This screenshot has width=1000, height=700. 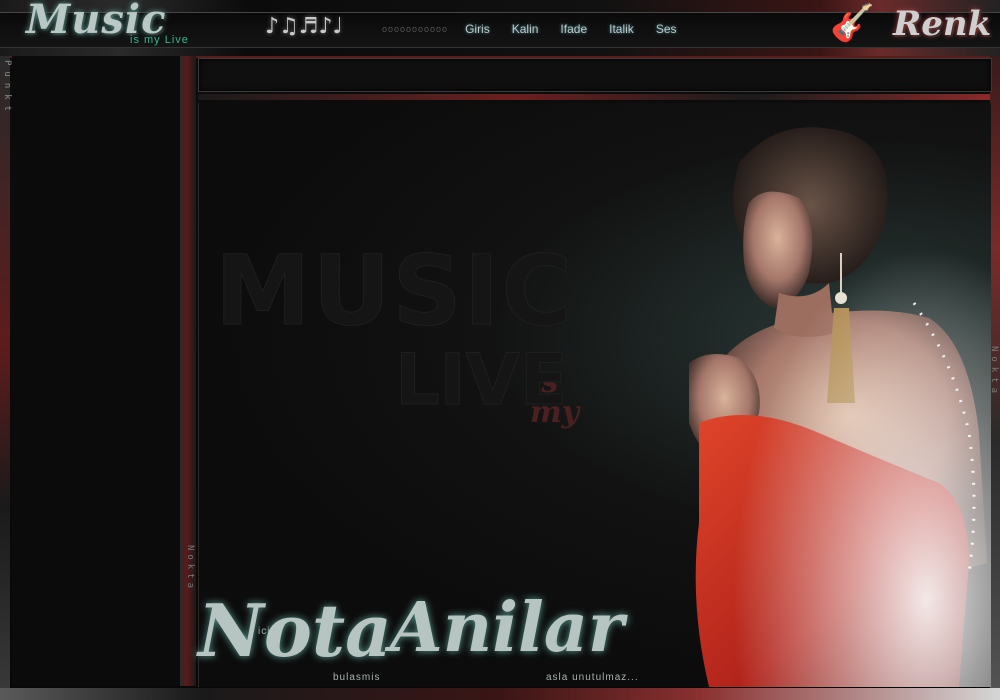 What do you see at coordinates (621, 29) in the screenshot?
I see `nav-italik-button: Italik` at bounding box center [621, 29].